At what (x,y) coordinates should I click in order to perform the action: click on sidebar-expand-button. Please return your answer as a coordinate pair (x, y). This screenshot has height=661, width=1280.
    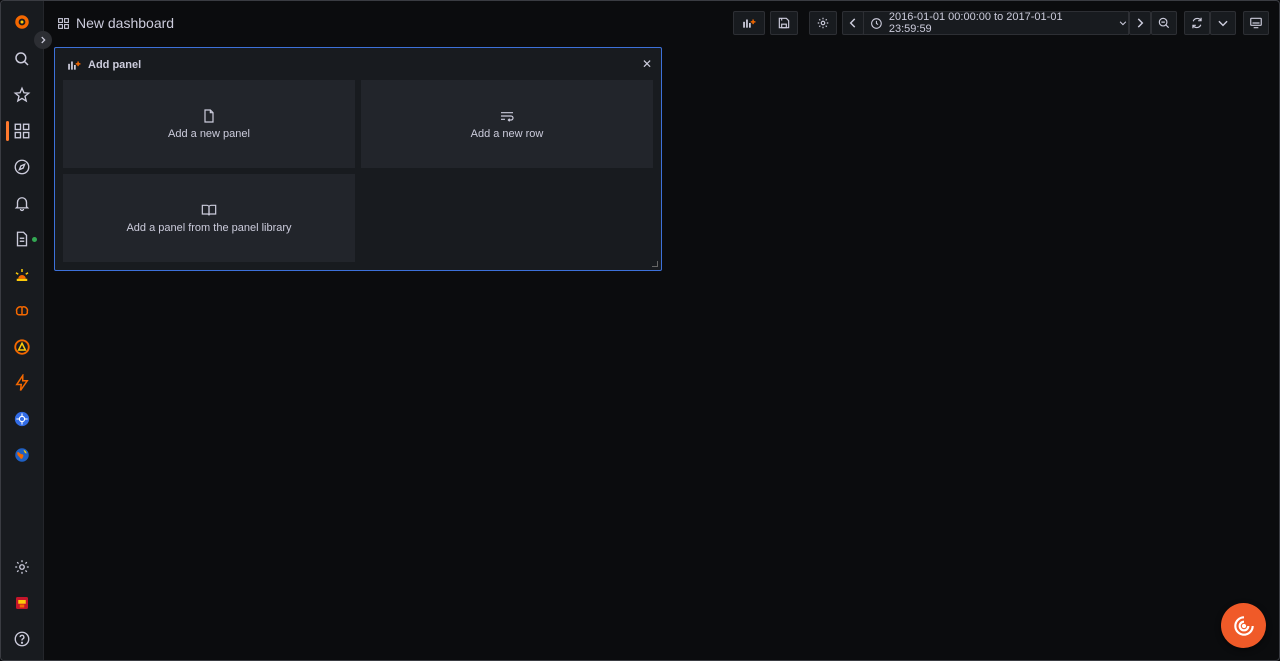
    Looking at the image, I should click on (43, 40).